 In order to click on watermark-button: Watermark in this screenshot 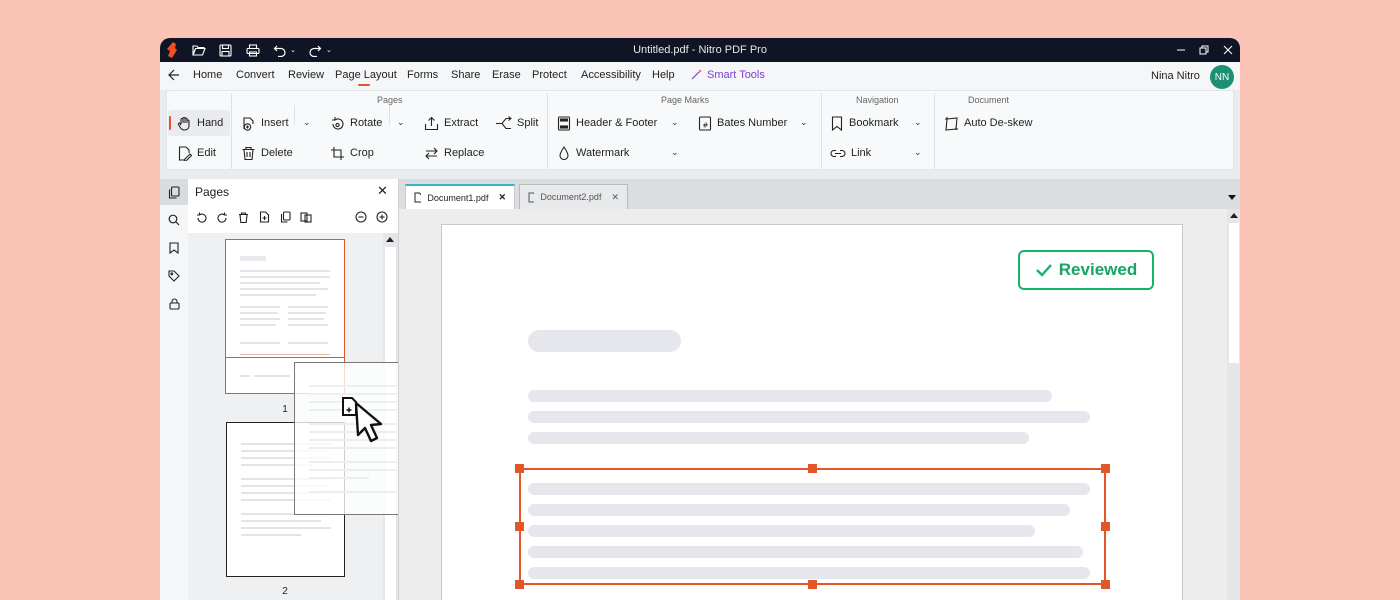, I will do `click(593, 153)`.